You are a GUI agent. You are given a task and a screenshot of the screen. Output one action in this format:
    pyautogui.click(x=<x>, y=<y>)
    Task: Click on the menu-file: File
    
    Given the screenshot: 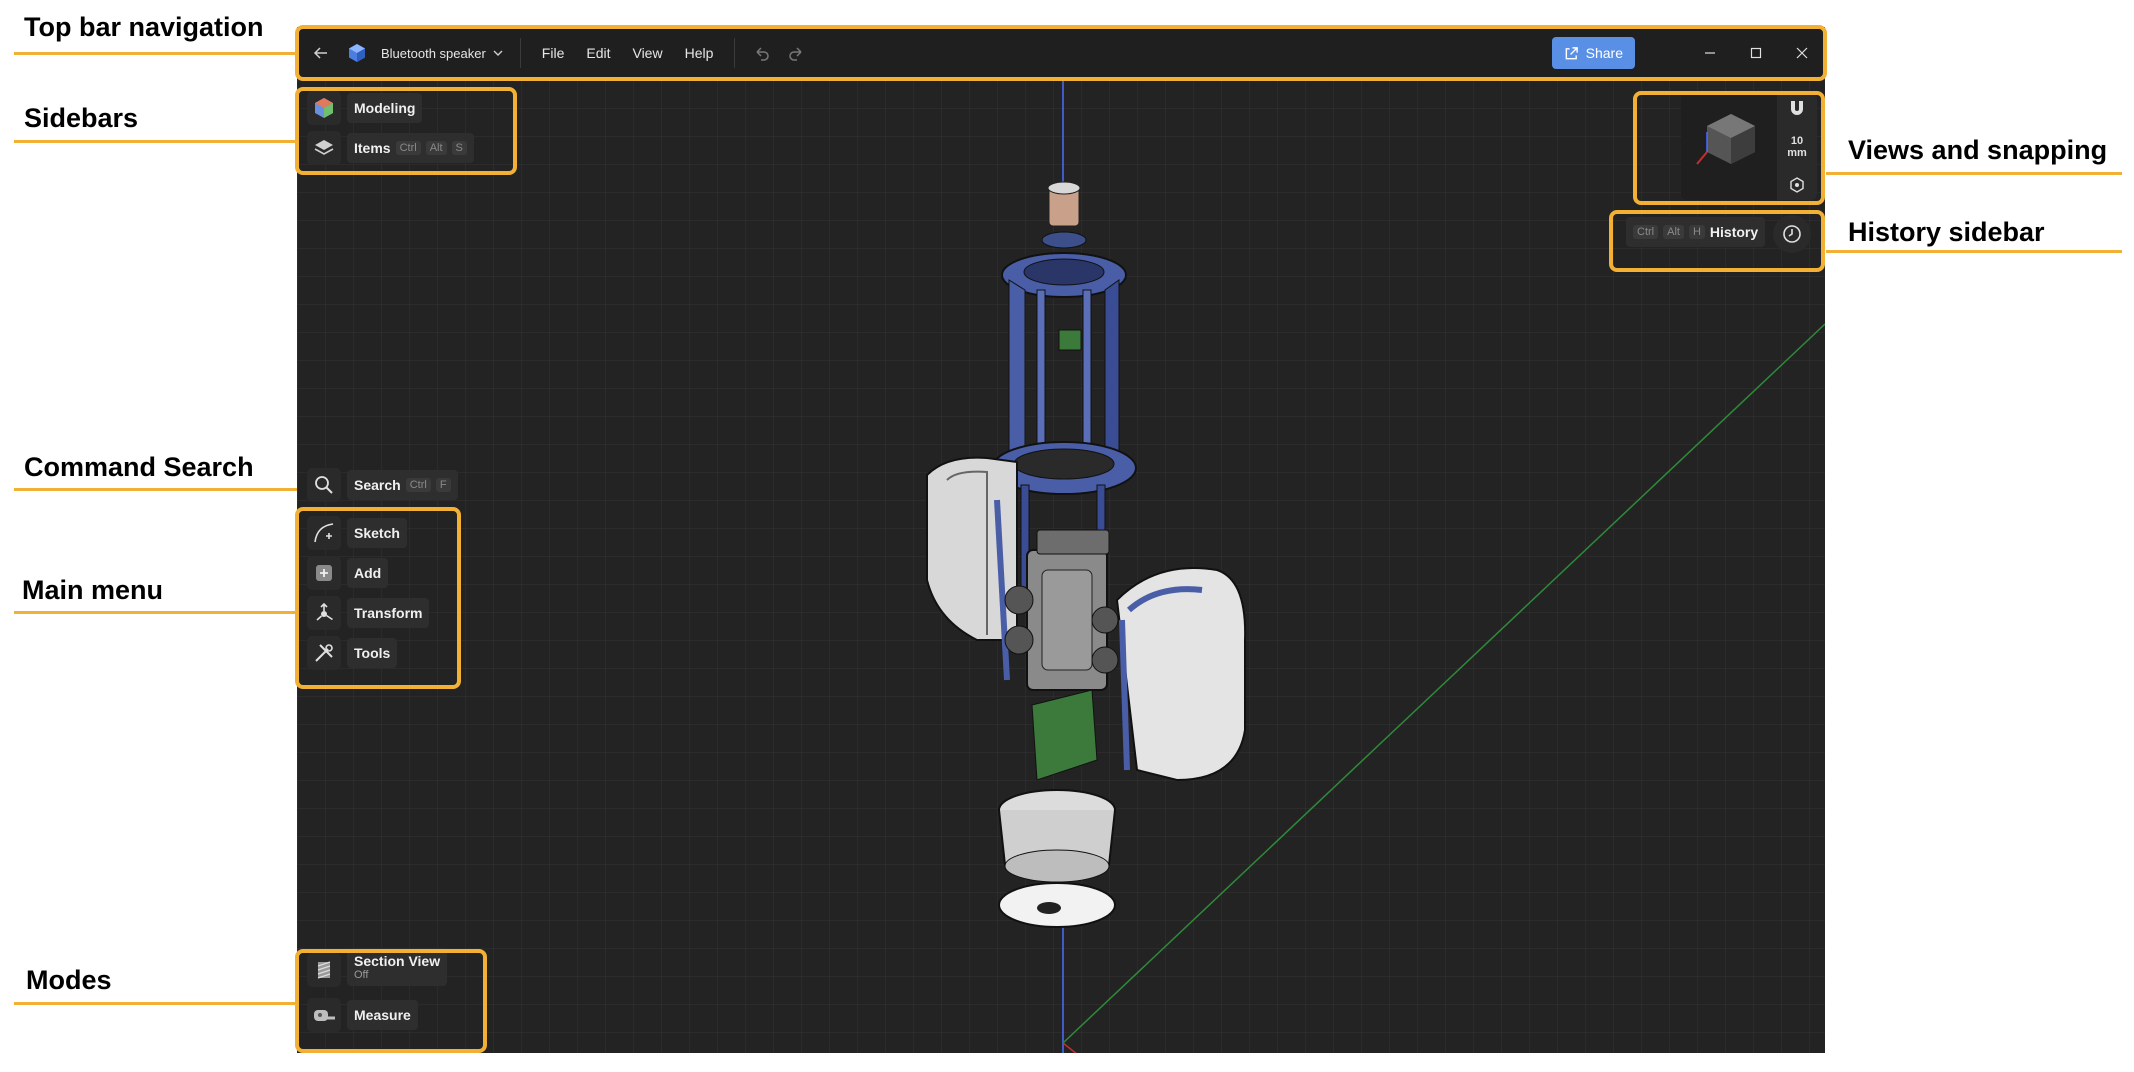 What is the action you would take?
    pyautogui.click(x=553, y=53)
    